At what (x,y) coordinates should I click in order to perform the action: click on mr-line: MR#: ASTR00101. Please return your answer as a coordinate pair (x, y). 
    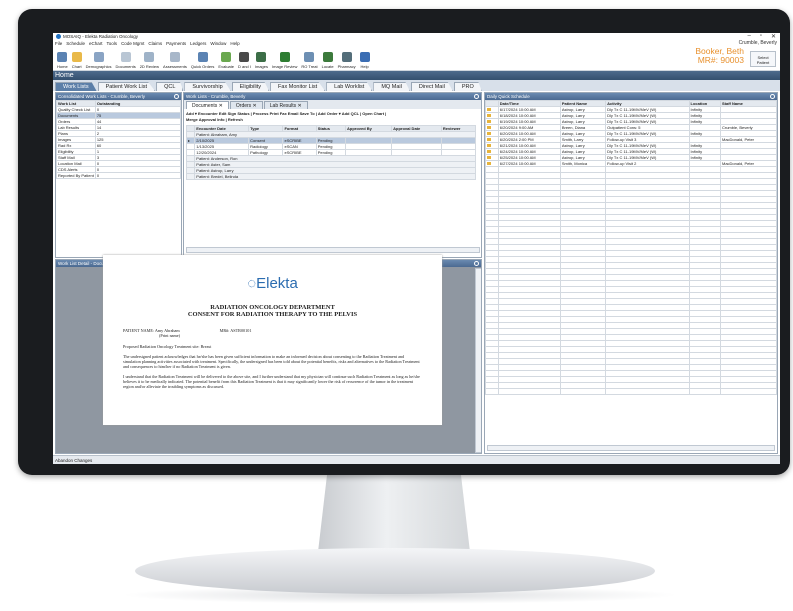
    Looking at the image, I should click on (235, 330).